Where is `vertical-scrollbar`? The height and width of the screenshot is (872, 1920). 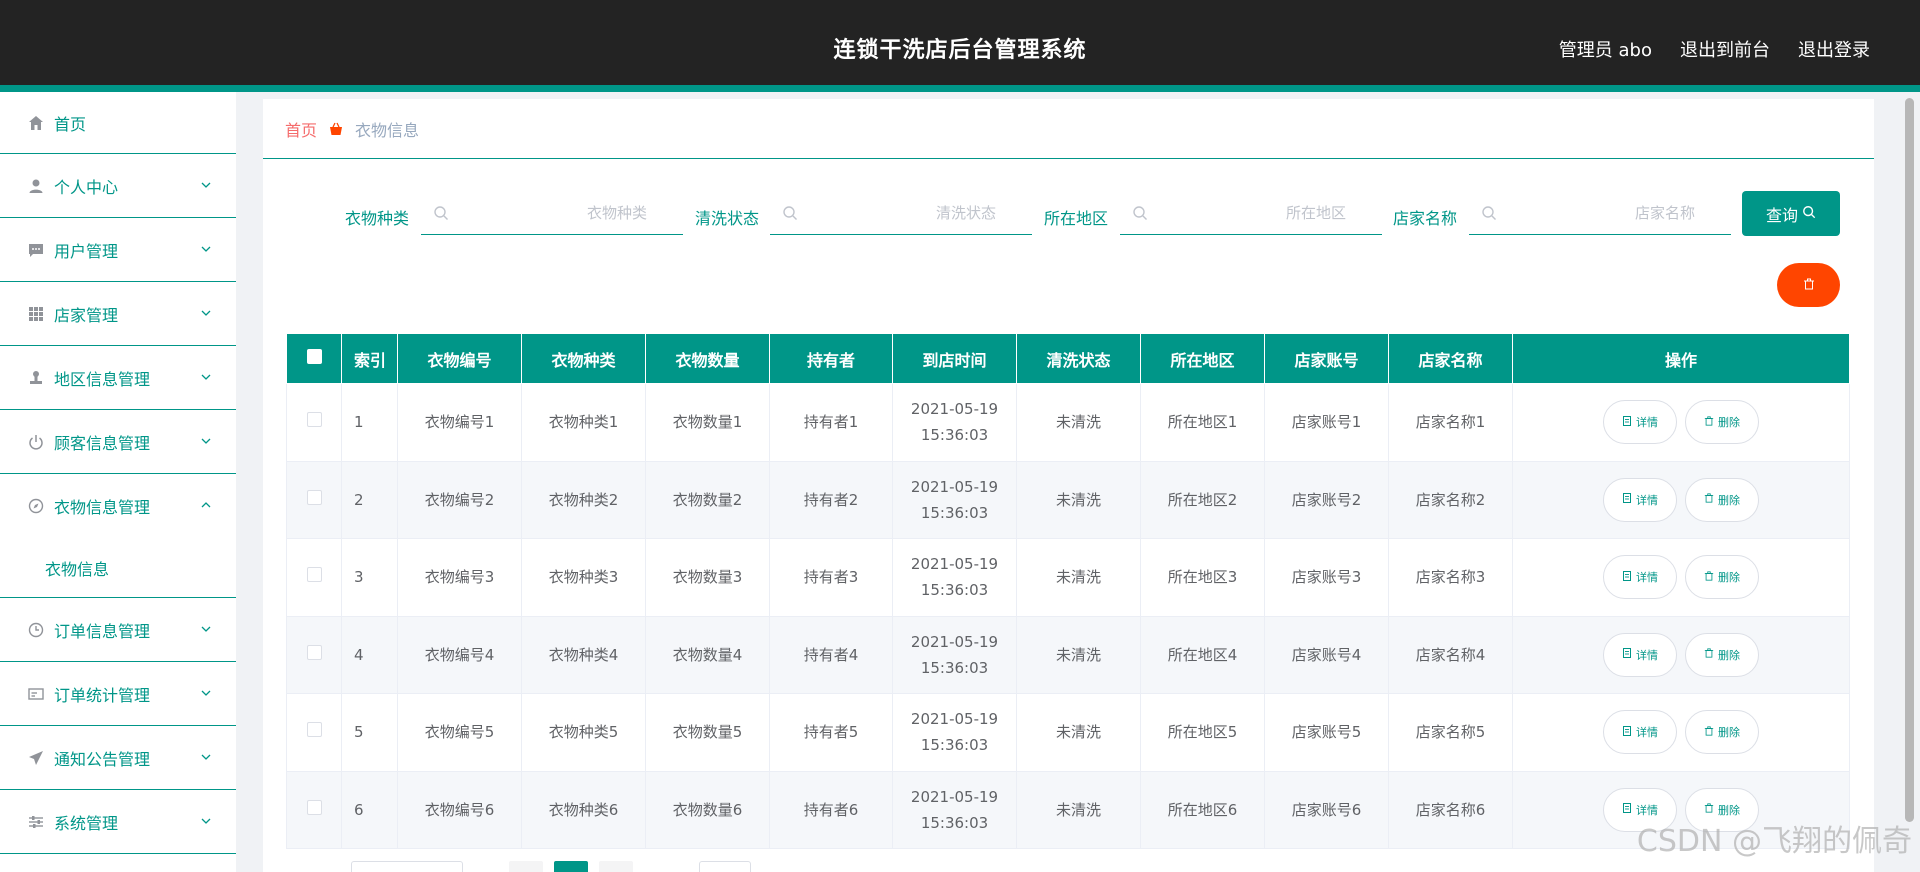
vertical-scrollbar is located at coordinates (1909, 460).